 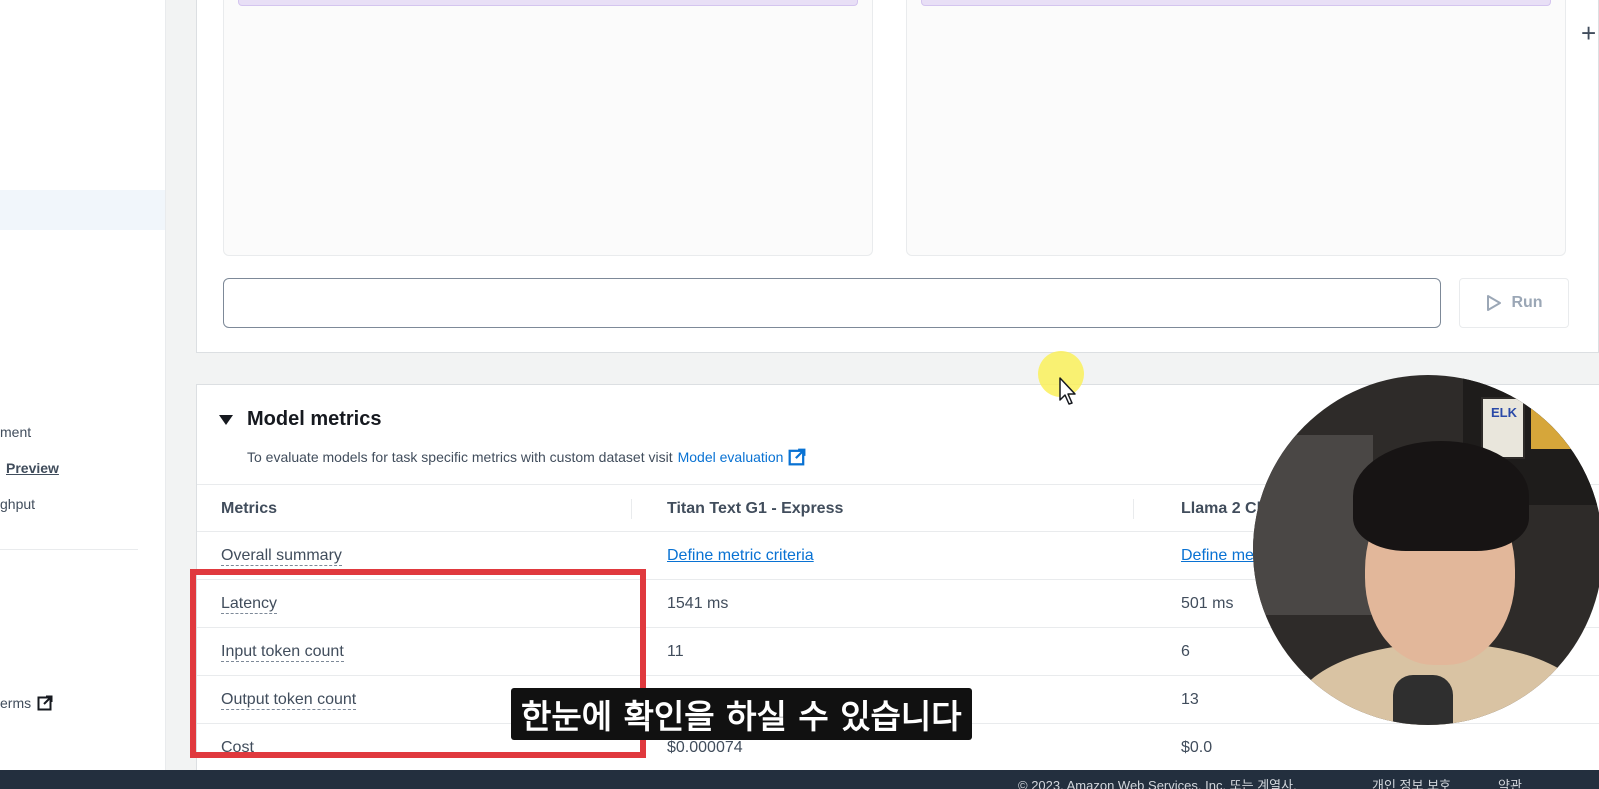 I want to click on metric-value: $0.0, so click(x=1197, y=747).